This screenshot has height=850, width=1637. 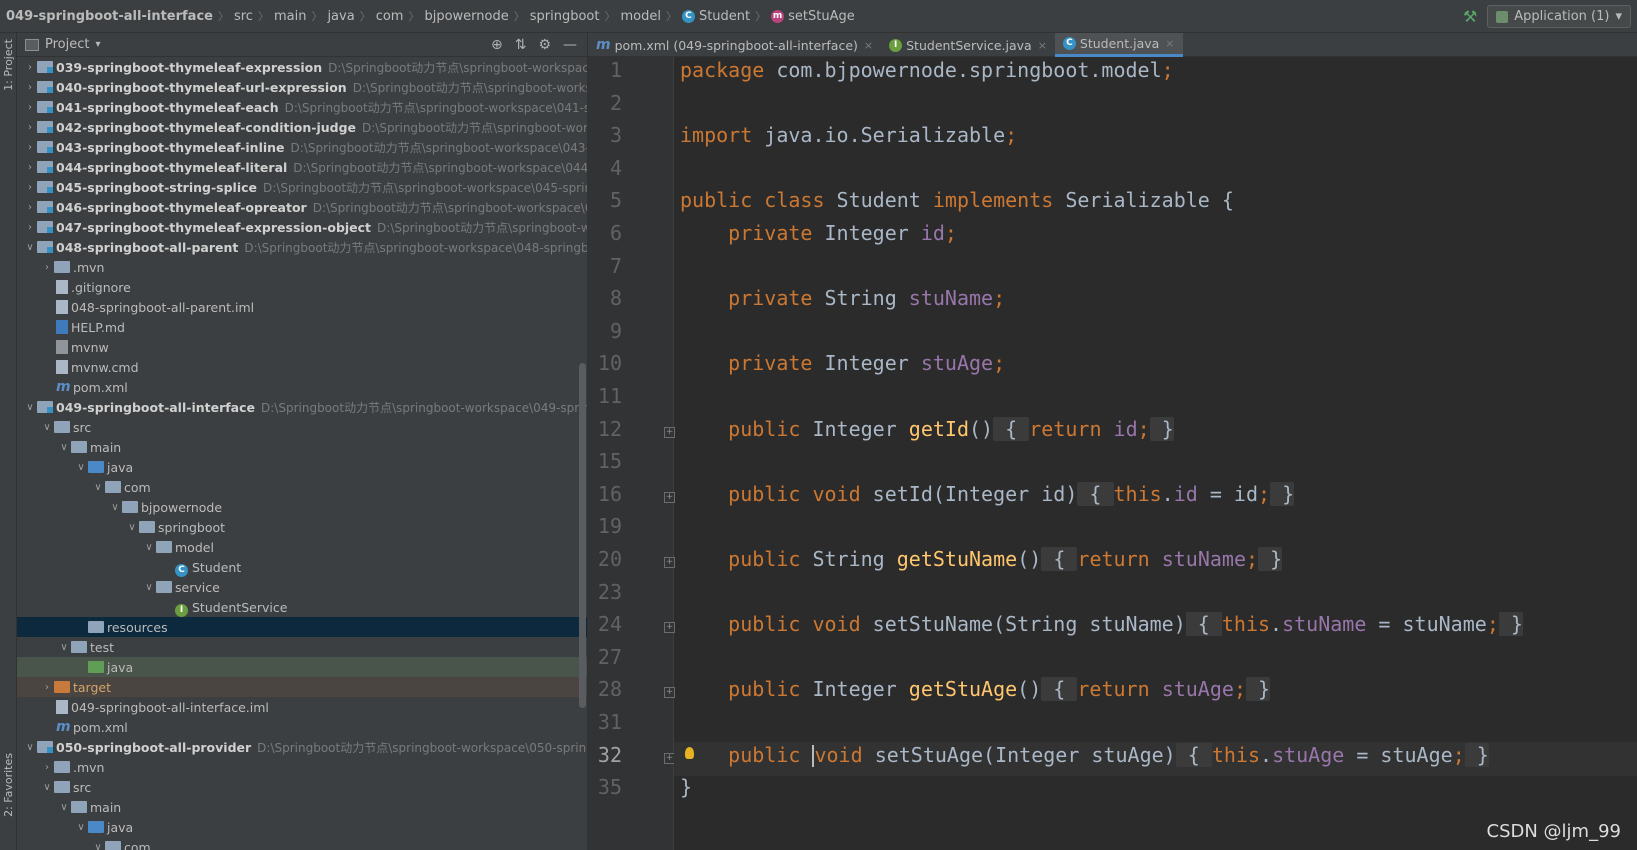 What do you see at coordinates (302, 547) in the screenshot?
I see `tree-node: ∨ model` at bounding box center [302, 547].